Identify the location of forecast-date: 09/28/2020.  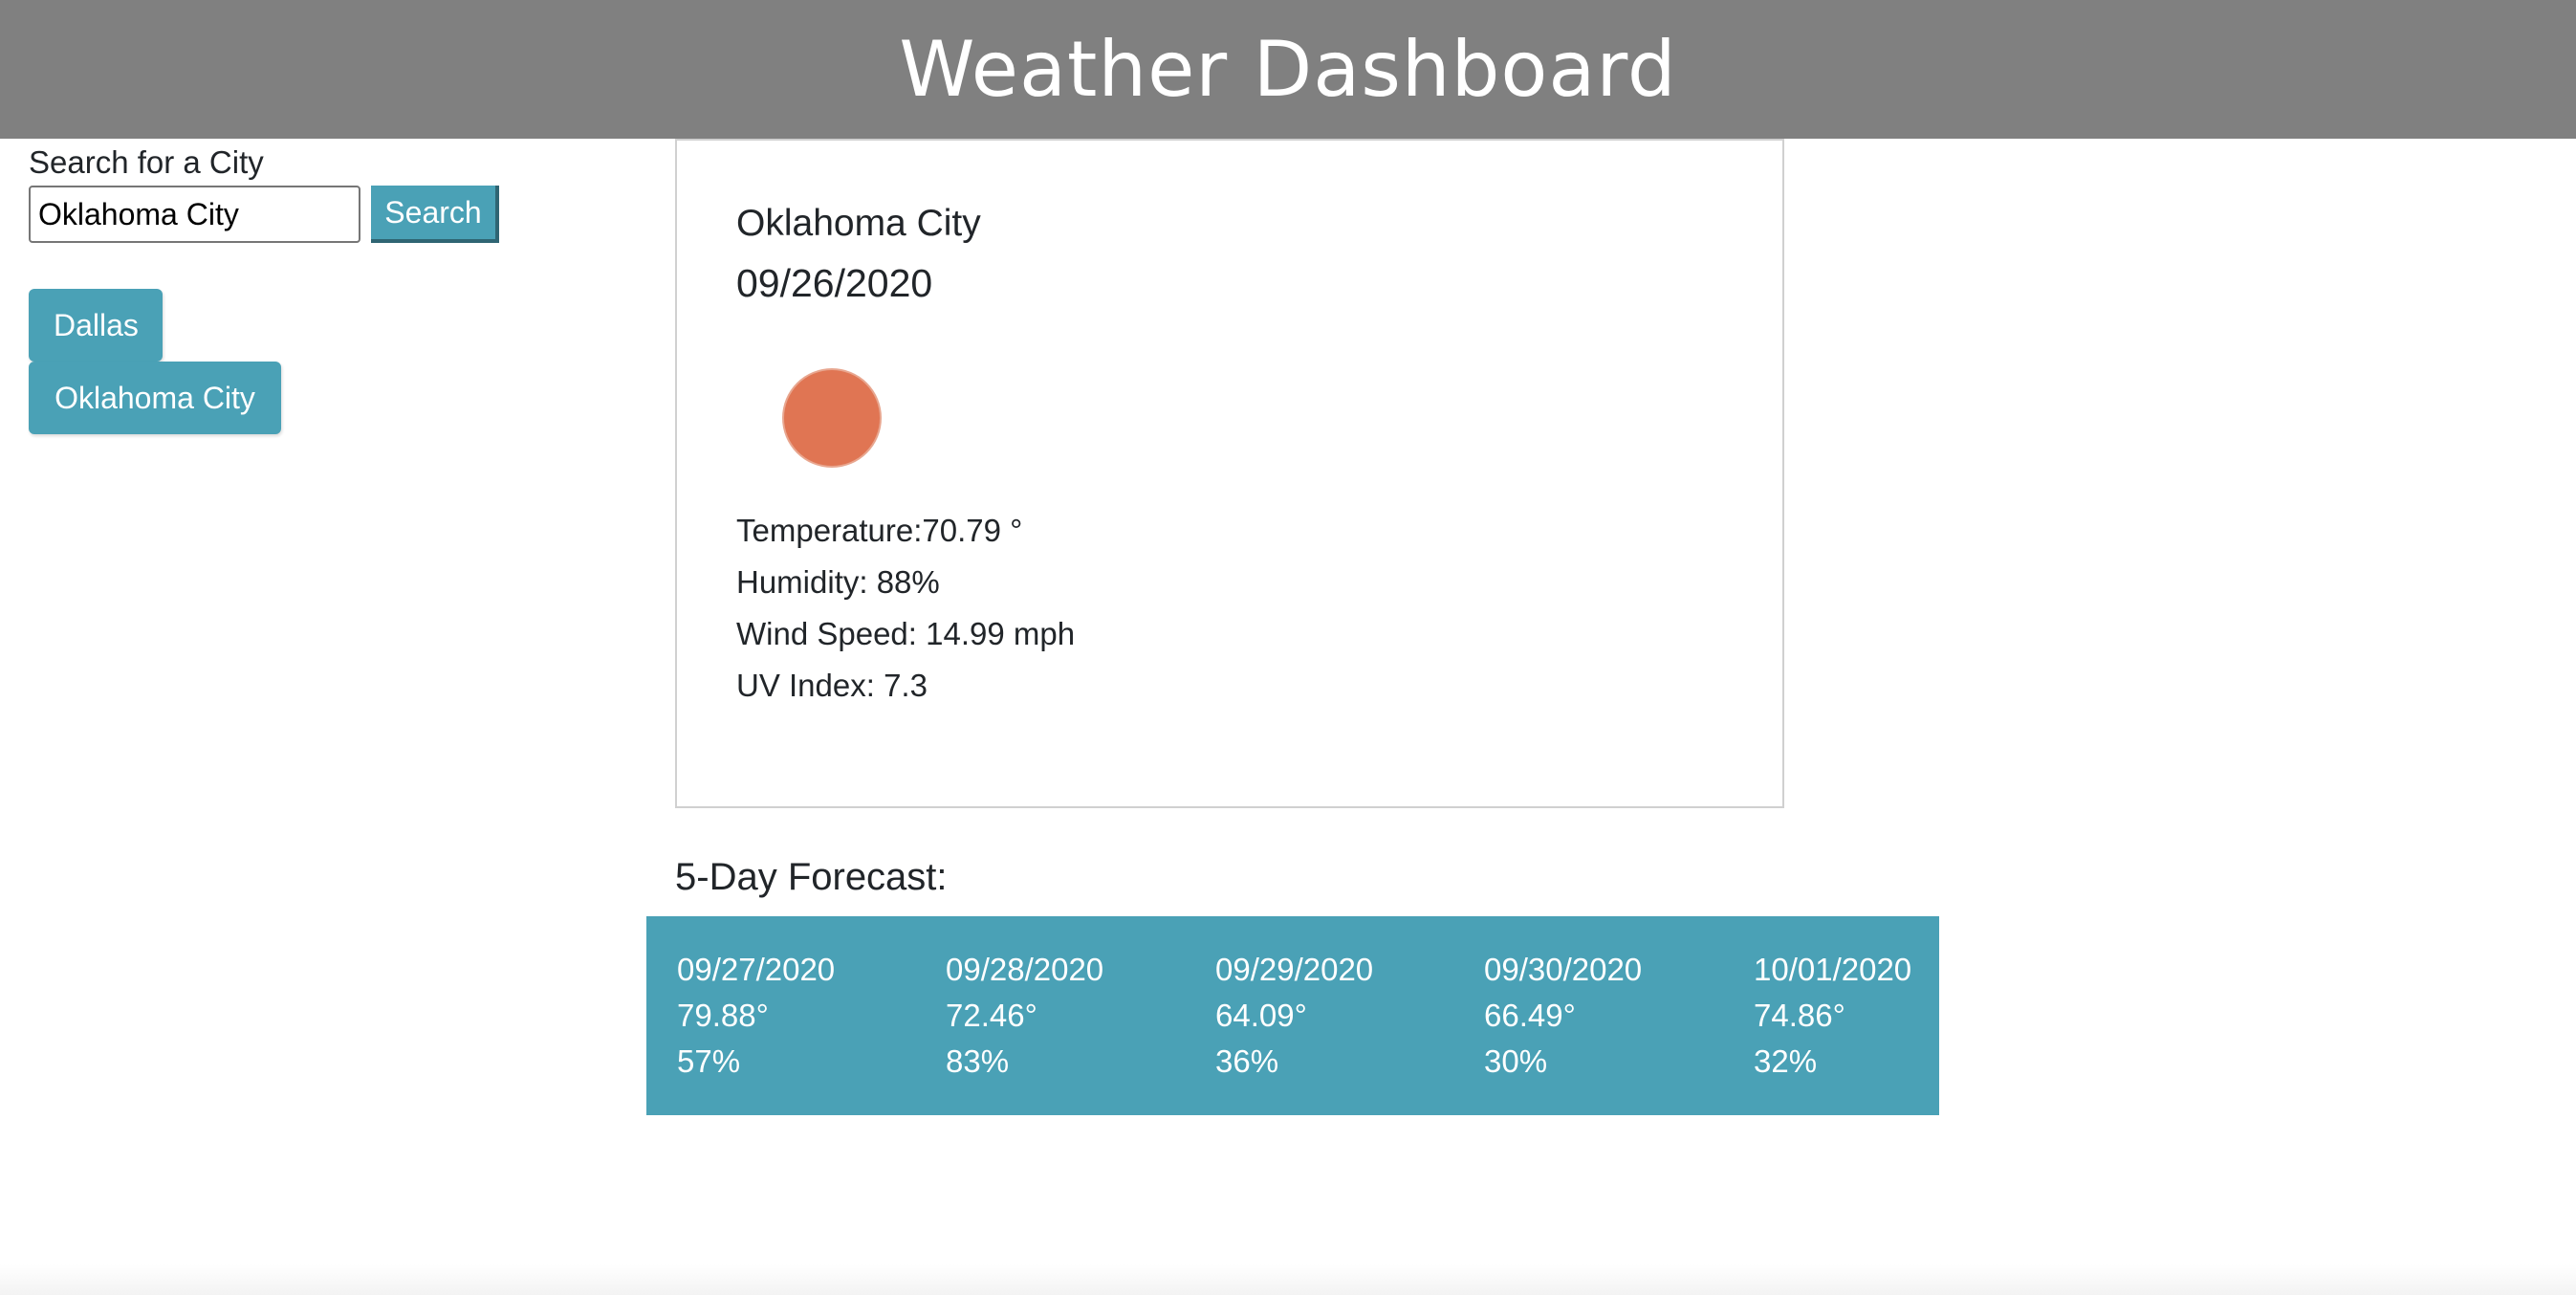
(1025, 969).